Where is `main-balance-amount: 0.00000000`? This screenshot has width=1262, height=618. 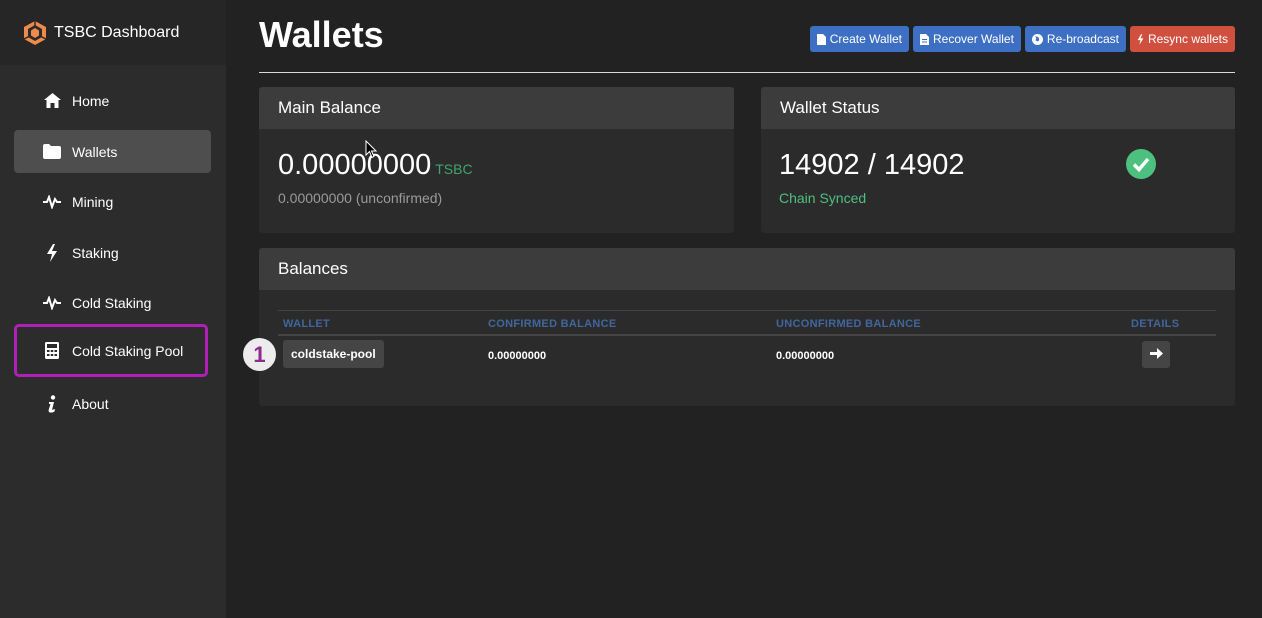
main-balance-amount: 0.00000000 is located at coordinates (355, 165).